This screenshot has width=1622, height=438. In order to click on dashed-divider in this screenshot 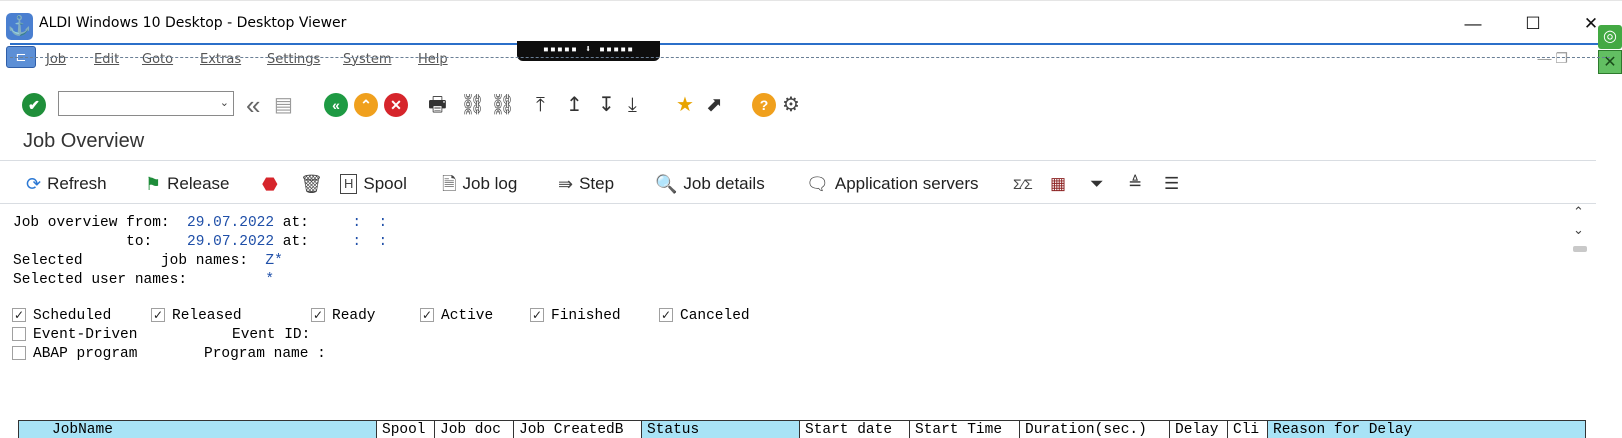, I will do `click(810, 57)`.